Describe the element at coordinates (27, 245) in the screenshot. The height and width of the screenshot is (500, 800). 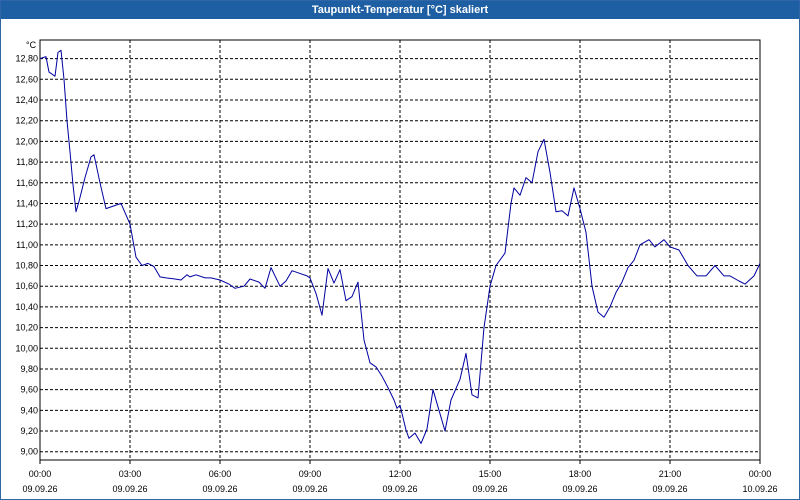
I see `y-tick-label: 11,00` at that location.